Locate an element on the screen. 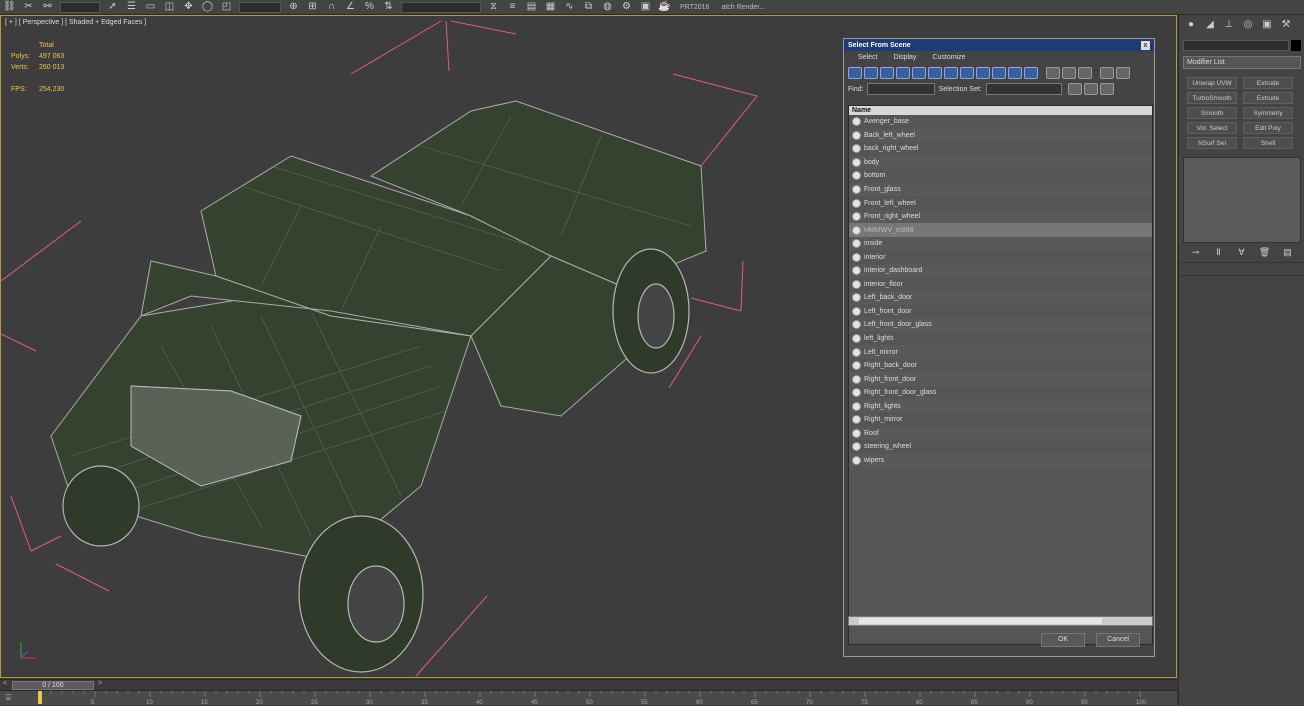 Image resolution: width=1304 pixels, height=706 pixels. horizontal-scrollbar is located at coordinates (1000, 621).